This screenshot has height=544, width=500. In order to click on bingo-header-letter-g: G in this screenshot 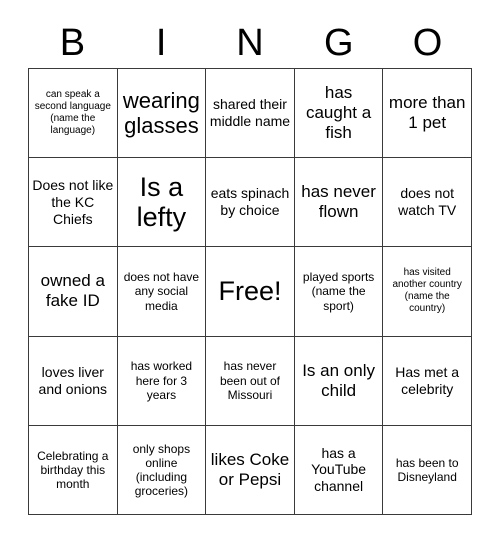, I will do `click(339, 43)`.